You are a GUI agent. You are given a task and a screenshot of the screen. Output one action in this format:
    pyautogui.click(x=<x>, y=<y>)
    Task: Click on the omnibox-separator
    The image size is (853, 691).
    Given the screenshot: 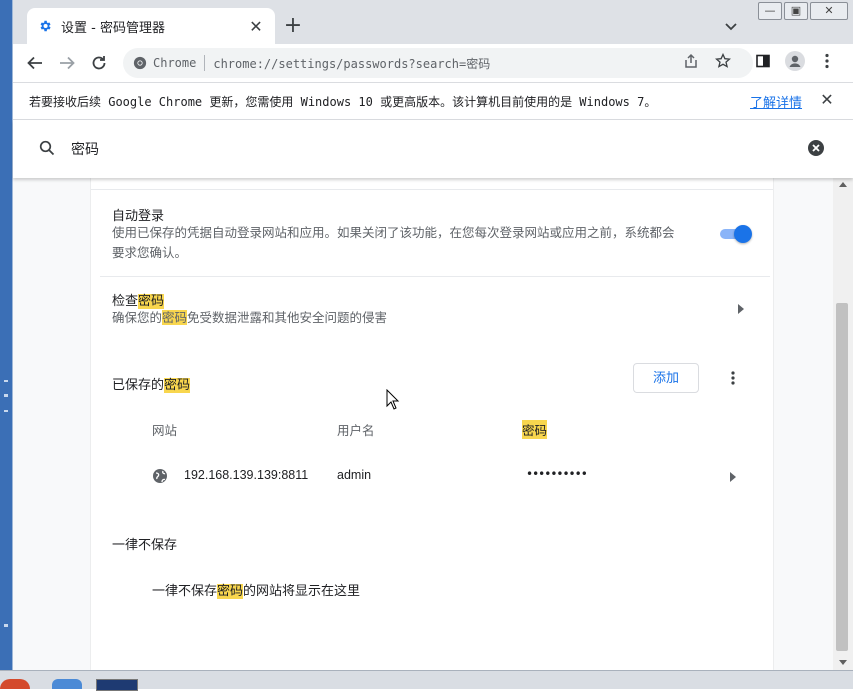 What is the action you would take?
    pyautogui.click(x=205, y=63)
    